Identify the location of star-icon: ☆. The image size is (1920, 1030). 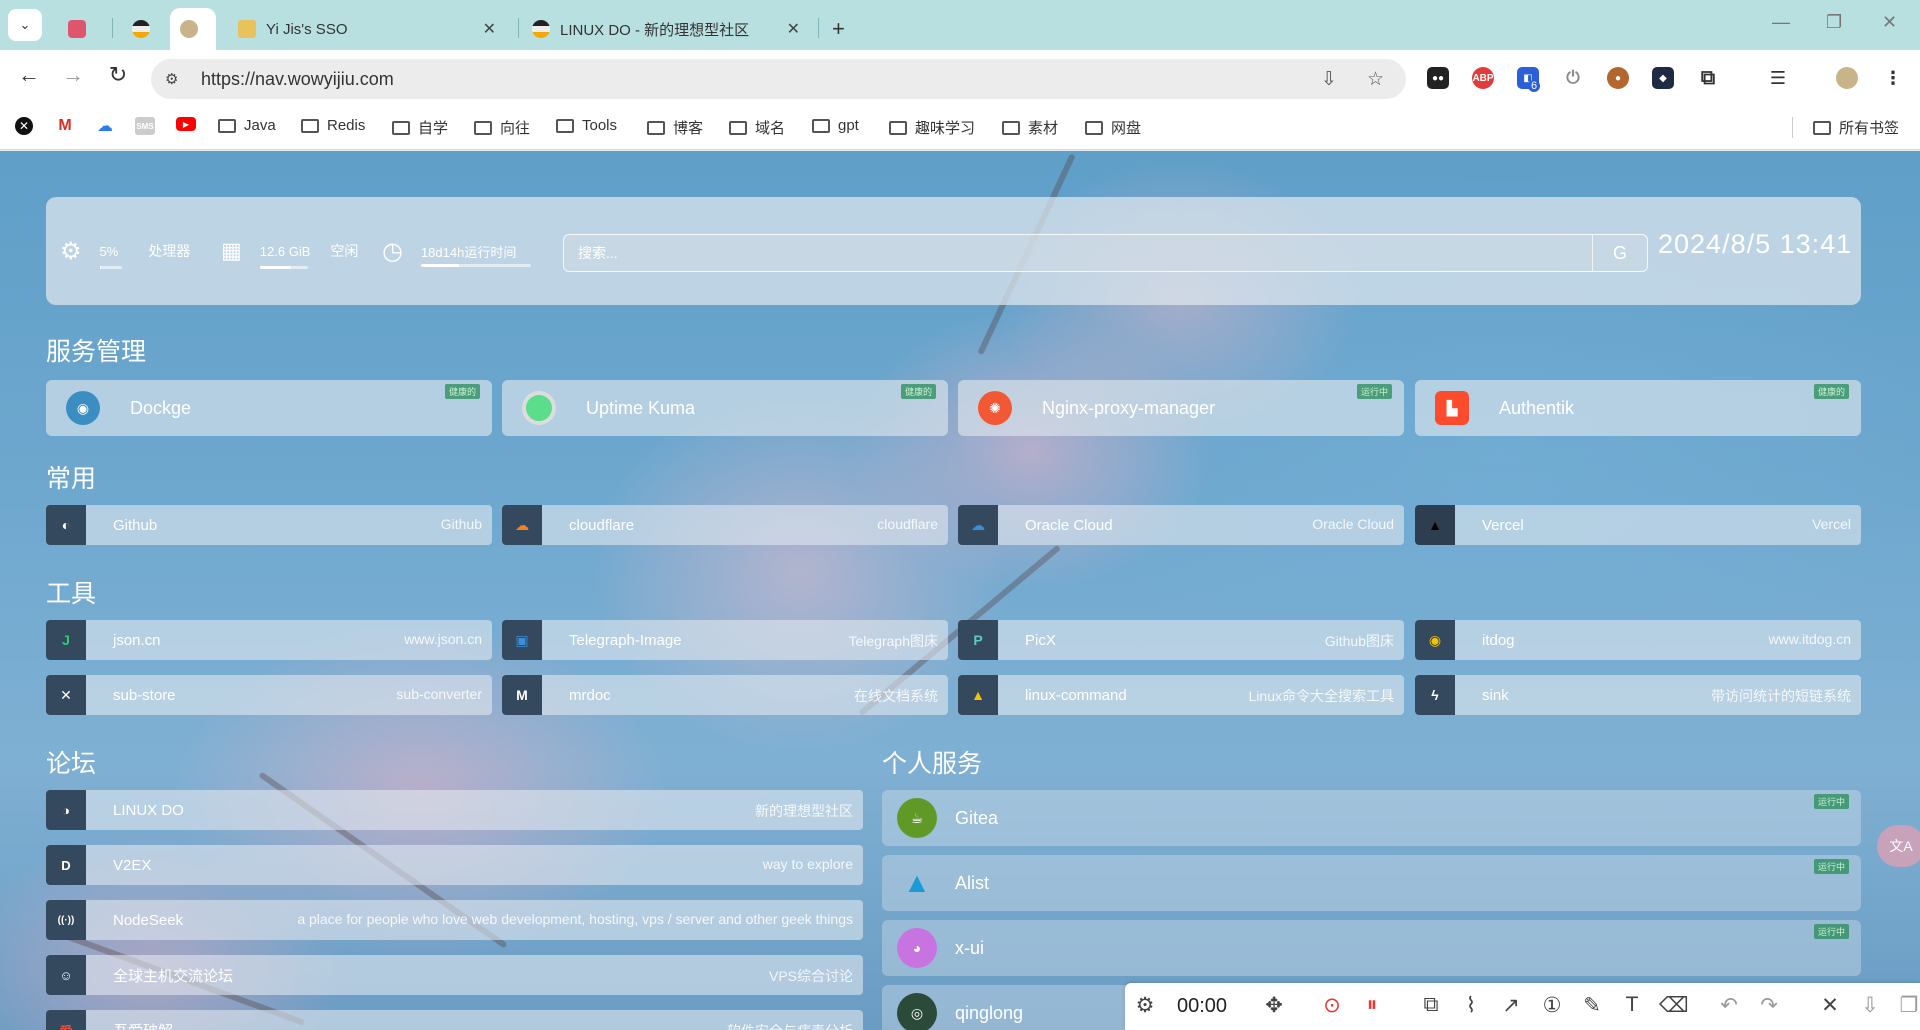
(1375, 79).